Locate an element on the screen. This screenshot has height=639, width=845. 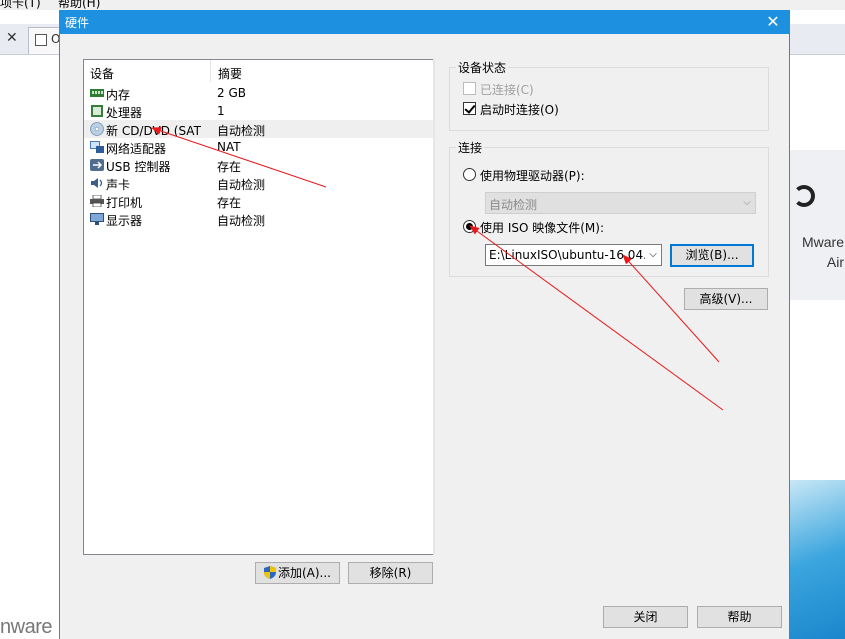
use-physical-drive-radio is located at coordinates (469, 174).